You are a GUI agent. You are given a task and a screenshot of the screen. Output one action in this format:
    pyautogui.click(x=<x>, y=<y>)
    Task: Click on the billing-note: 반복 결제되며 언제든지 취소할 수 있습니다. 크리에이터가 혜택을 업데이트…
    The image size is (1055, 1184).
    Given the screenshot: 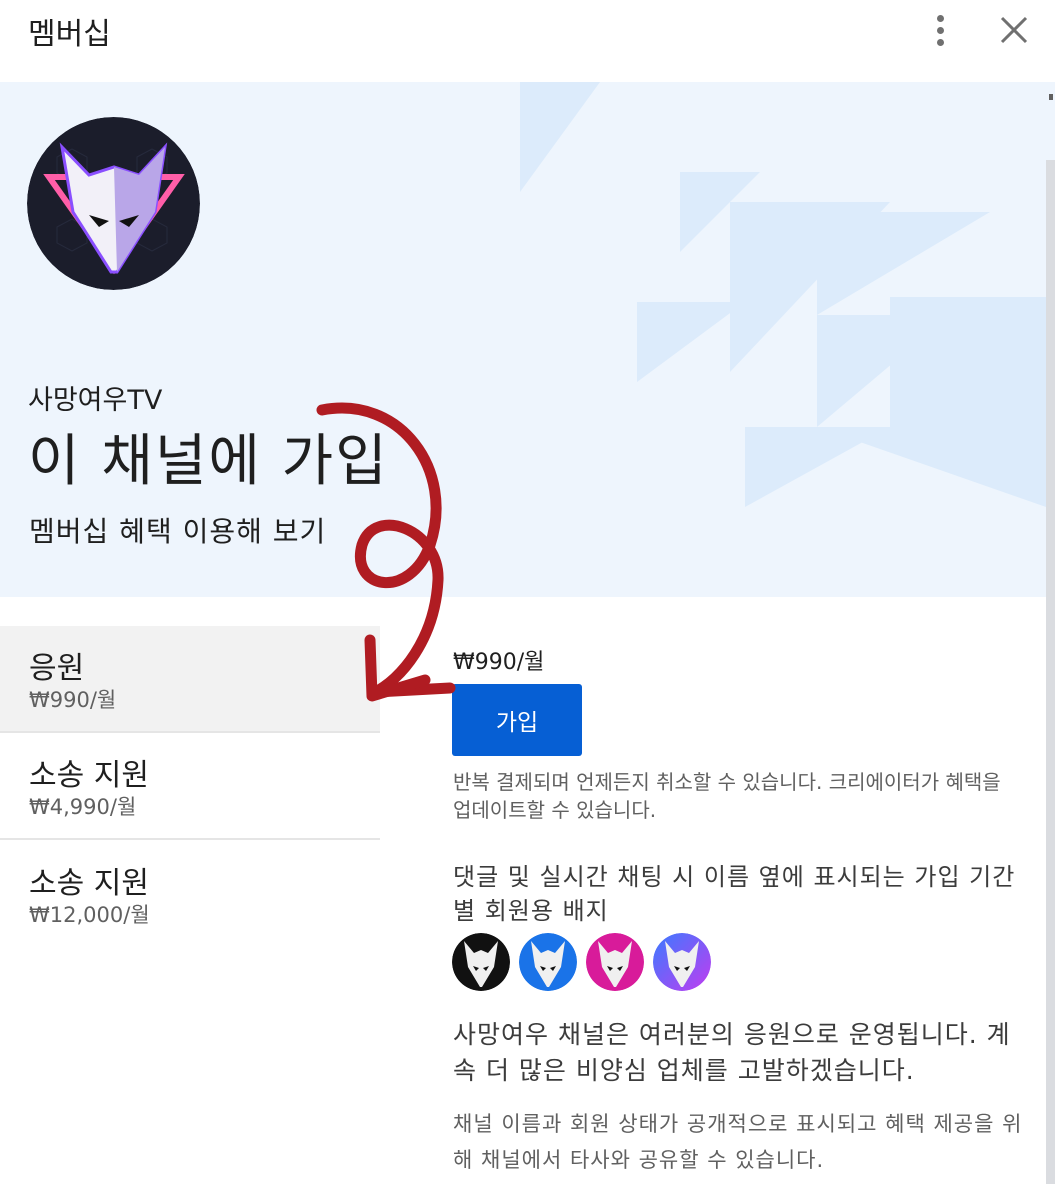 What is the action you would take?
    pyautogui.click(x=727, y=796)
    